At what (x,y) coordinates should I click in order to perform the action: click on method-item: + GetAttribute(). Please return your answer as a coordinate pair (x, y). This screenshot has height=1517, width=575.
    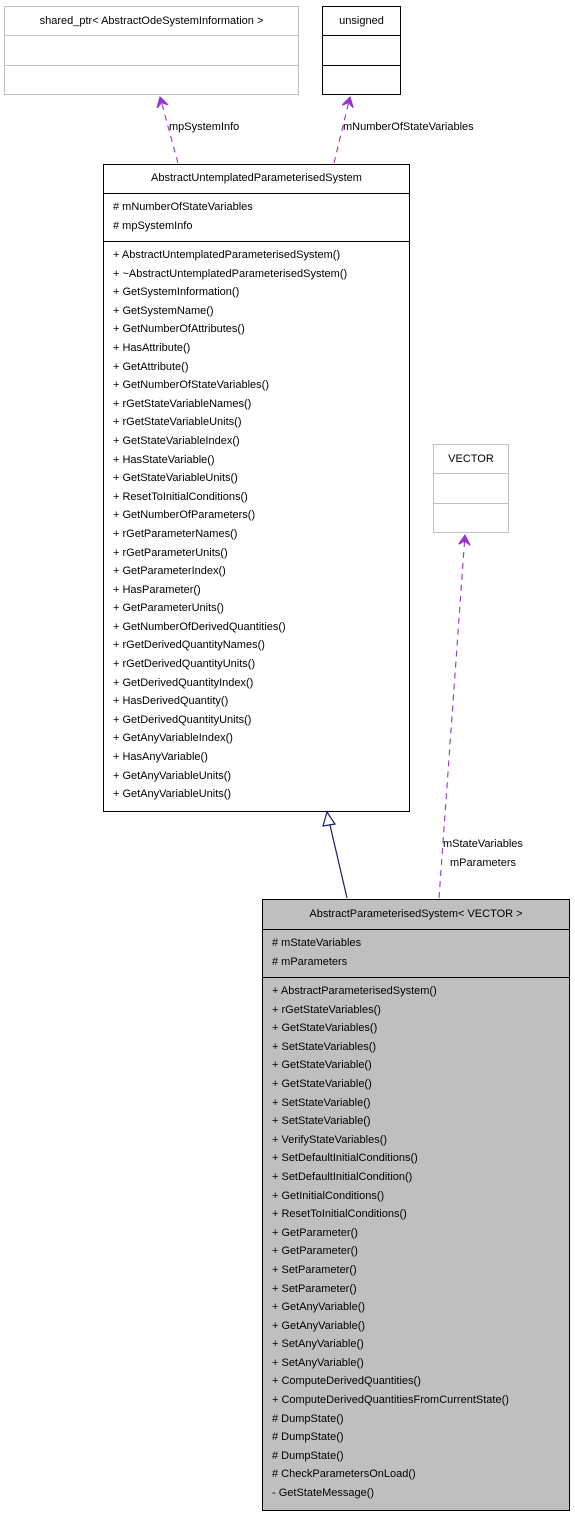
    Looking at the image, I should click on (261, 367).